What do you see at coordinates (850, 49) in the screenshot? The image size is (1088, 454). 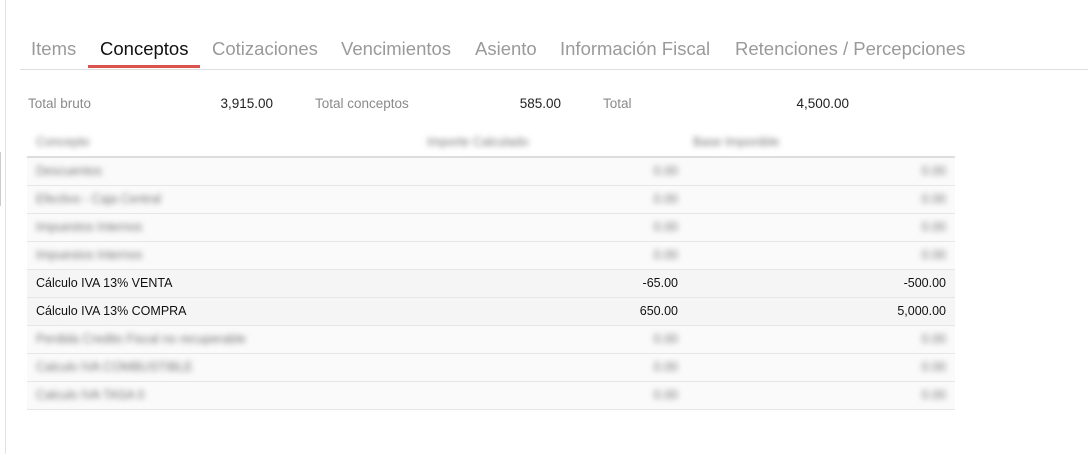 I see `tab-retenciones-percepciones: Retenciones / Percepciones` at bounding box center [850, 49].